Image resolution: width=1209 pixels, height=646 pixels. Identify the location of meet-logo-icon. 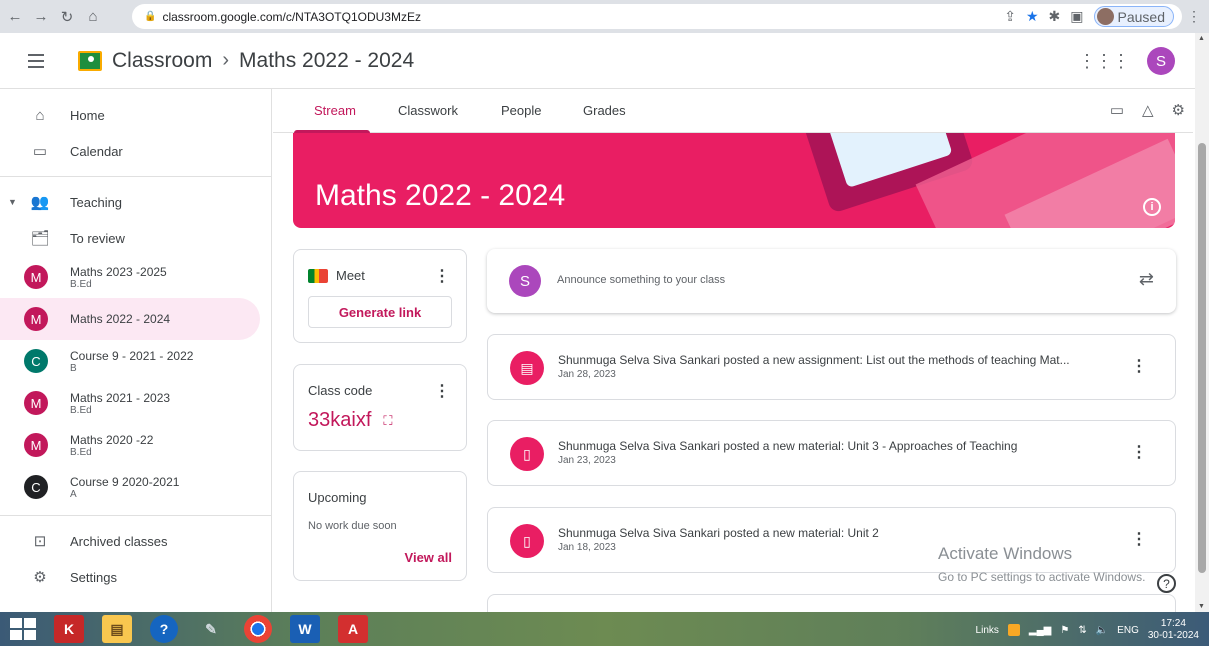
(318, 275).